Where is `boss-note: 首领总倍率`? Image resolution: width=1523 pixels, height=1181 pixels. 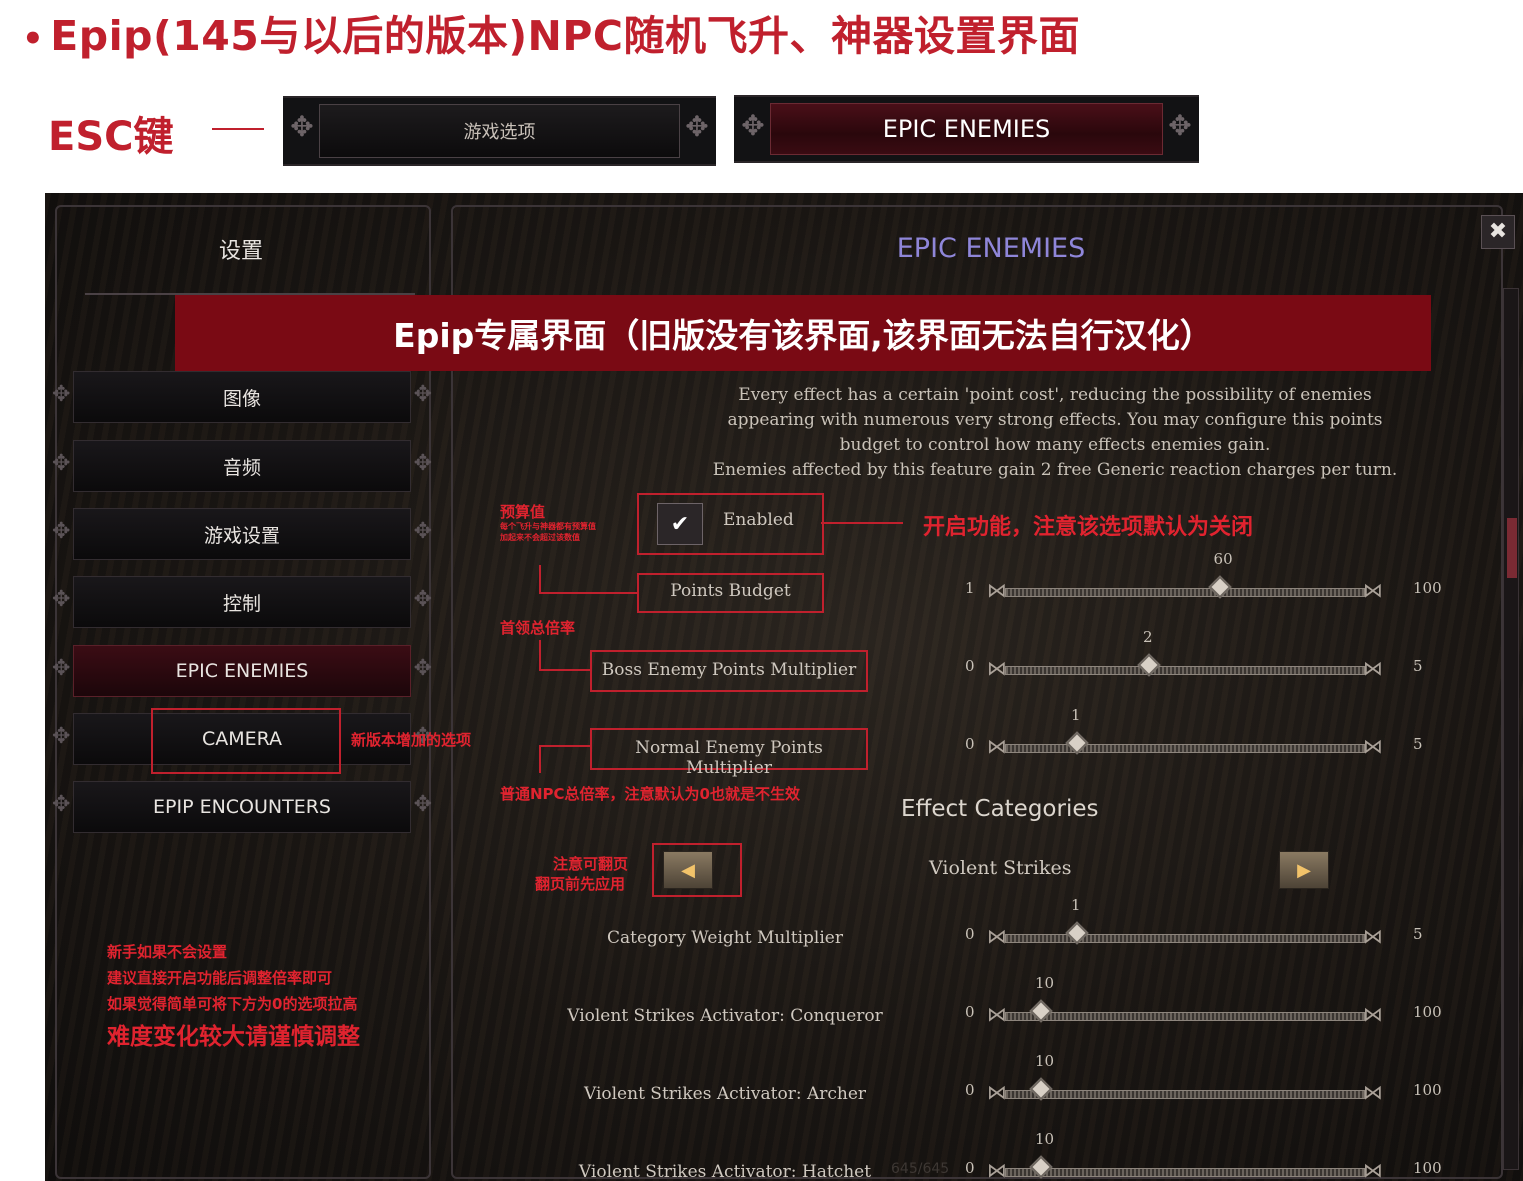 boss-note: 首领总倍率 is located at coordinates (538, 628).